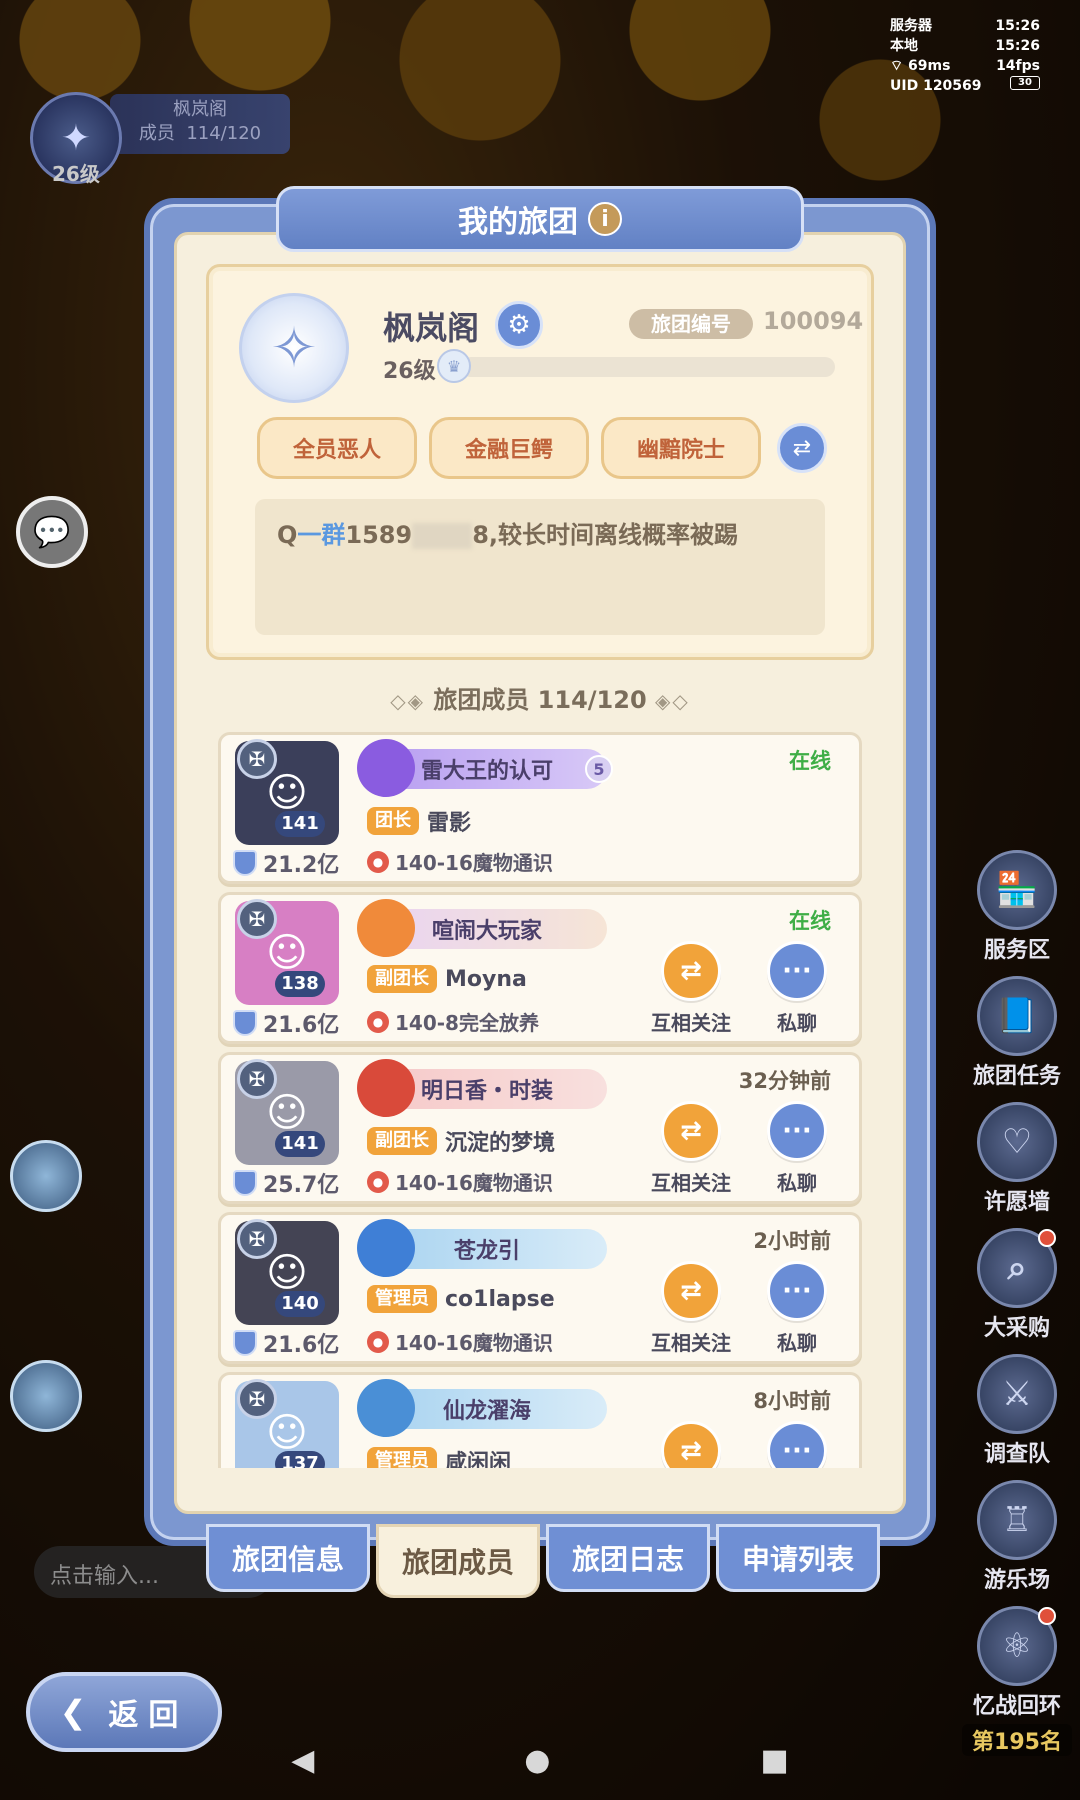 The image size is (1080, 1800). Describe the element at coordinates (672, 701) in the screenshot. I see `ornament-right-icon: ◈◇` at that location.